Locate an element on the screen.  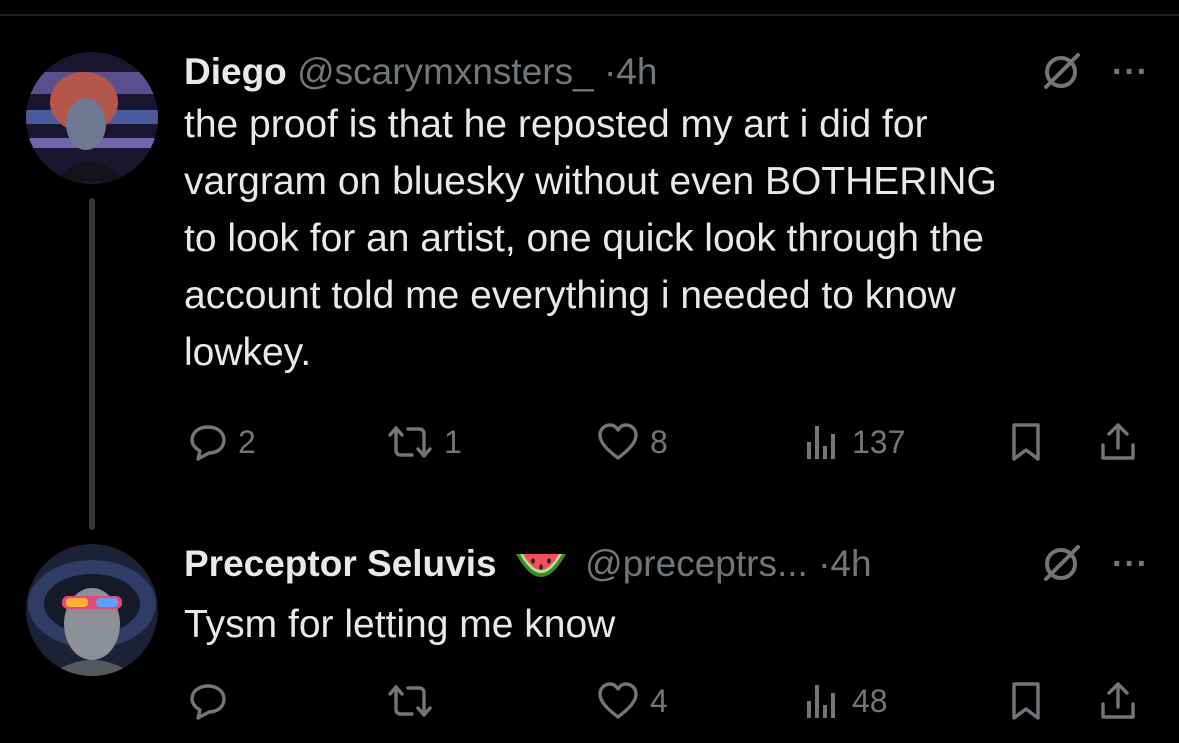
view-count: 48 is located at coordinates (870, 700).